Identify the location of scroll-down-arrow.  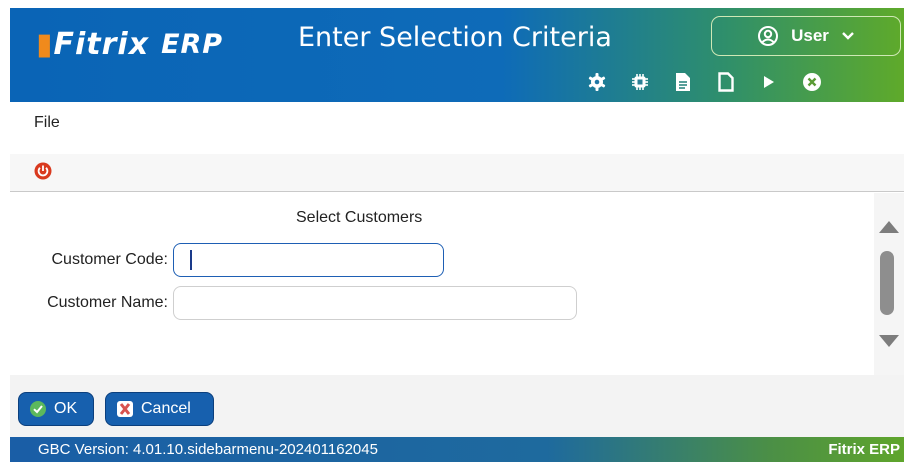
(889, 341).